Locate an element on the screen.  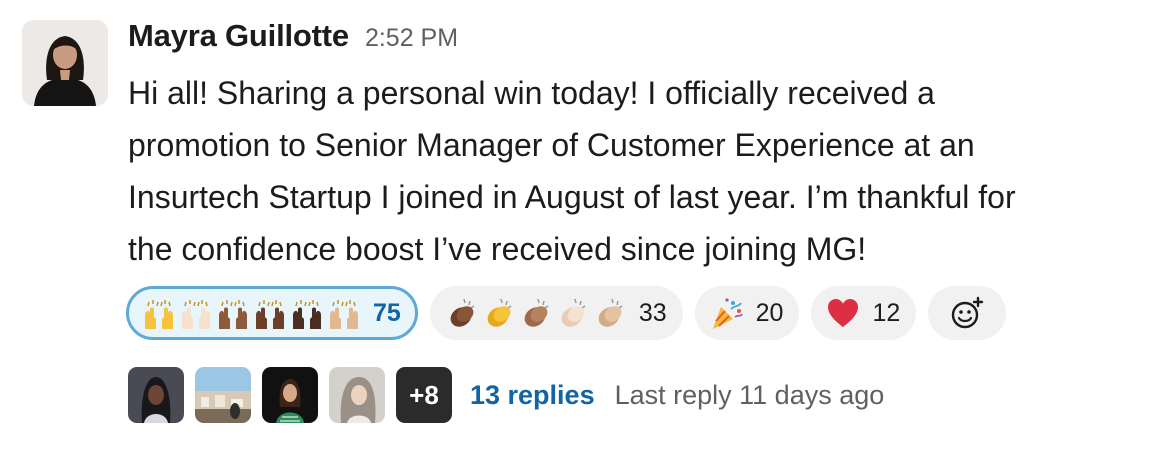
thread-summary: +8 13 replies Last reply 11 days ago is located at coordinates (506, 395).